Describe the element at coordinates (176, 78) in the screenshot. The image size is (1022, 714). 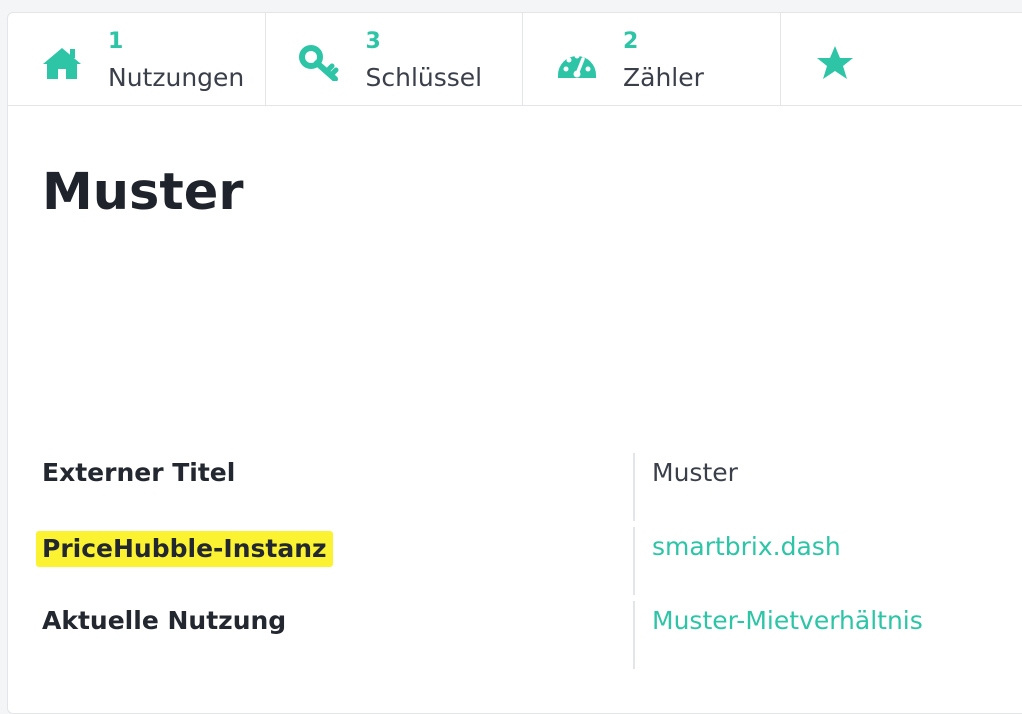
I see `tab-label: Nutzungen` at that location.